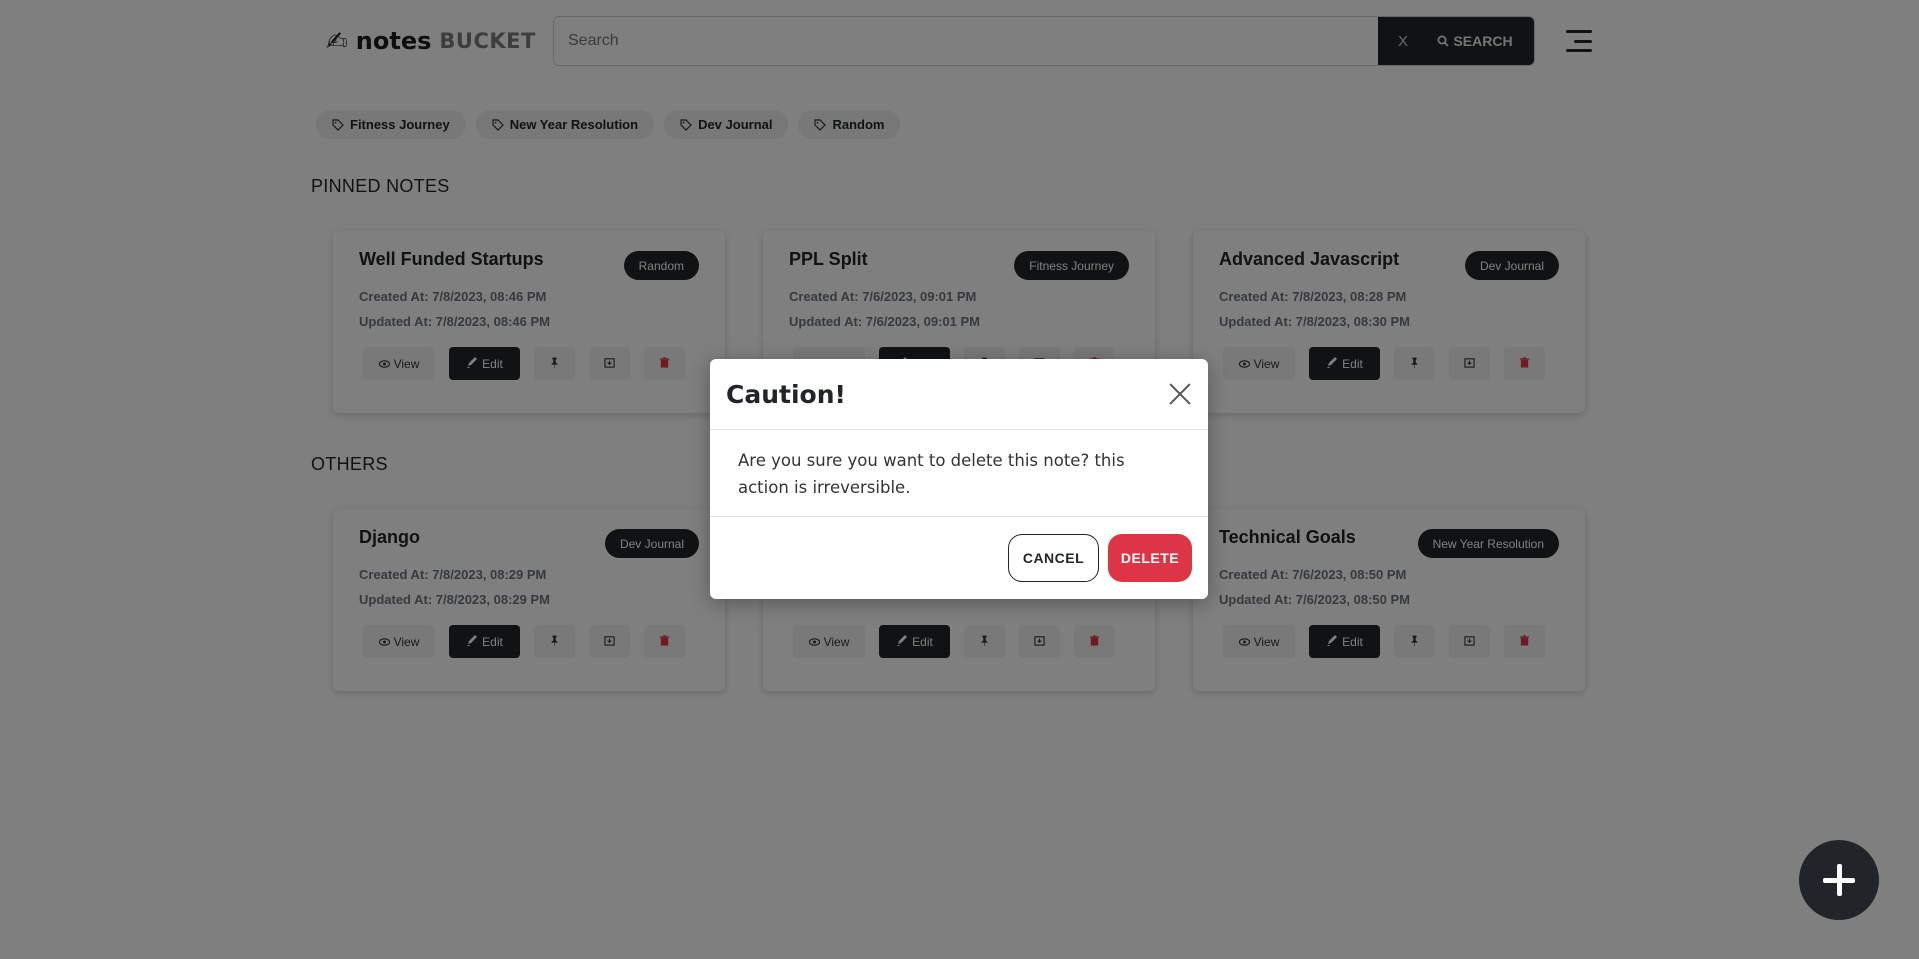  What do you see at coordinates (1150, 558) in the screenshot?
I see `delete-button: DELETE` at bounding box center [1150, 558].